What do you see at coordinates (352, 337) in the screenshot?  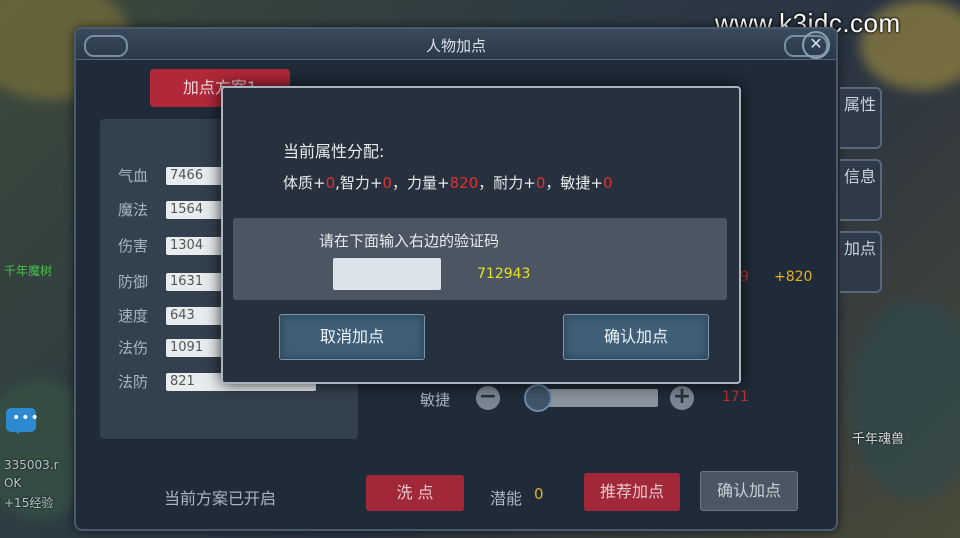 I see `cancel-button: 取消加点` at bounding box center [352, 337].